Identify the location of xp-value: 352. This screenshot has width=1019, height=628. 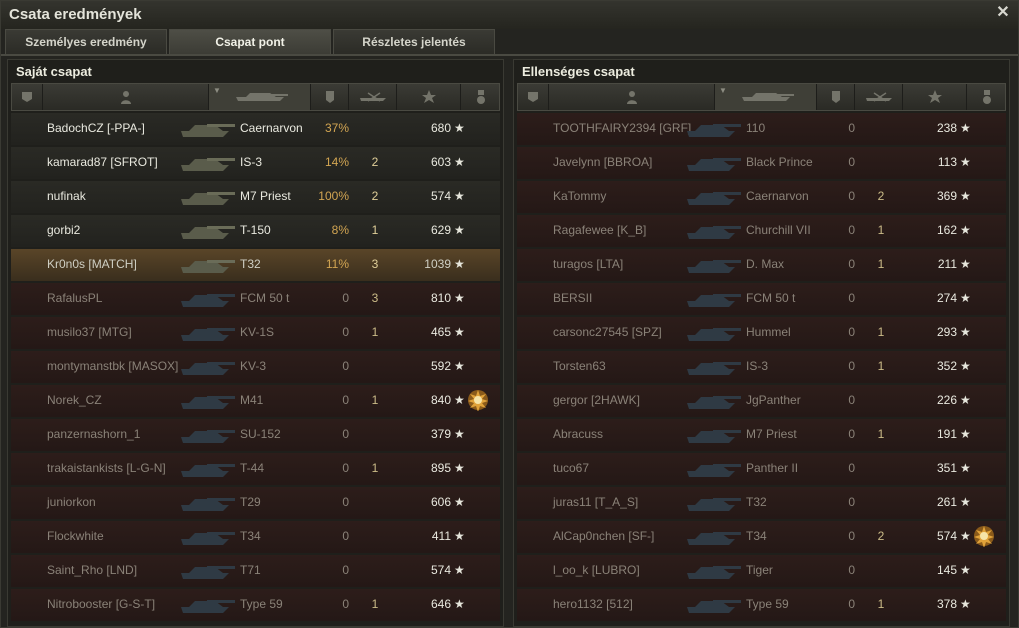
(946, 366).